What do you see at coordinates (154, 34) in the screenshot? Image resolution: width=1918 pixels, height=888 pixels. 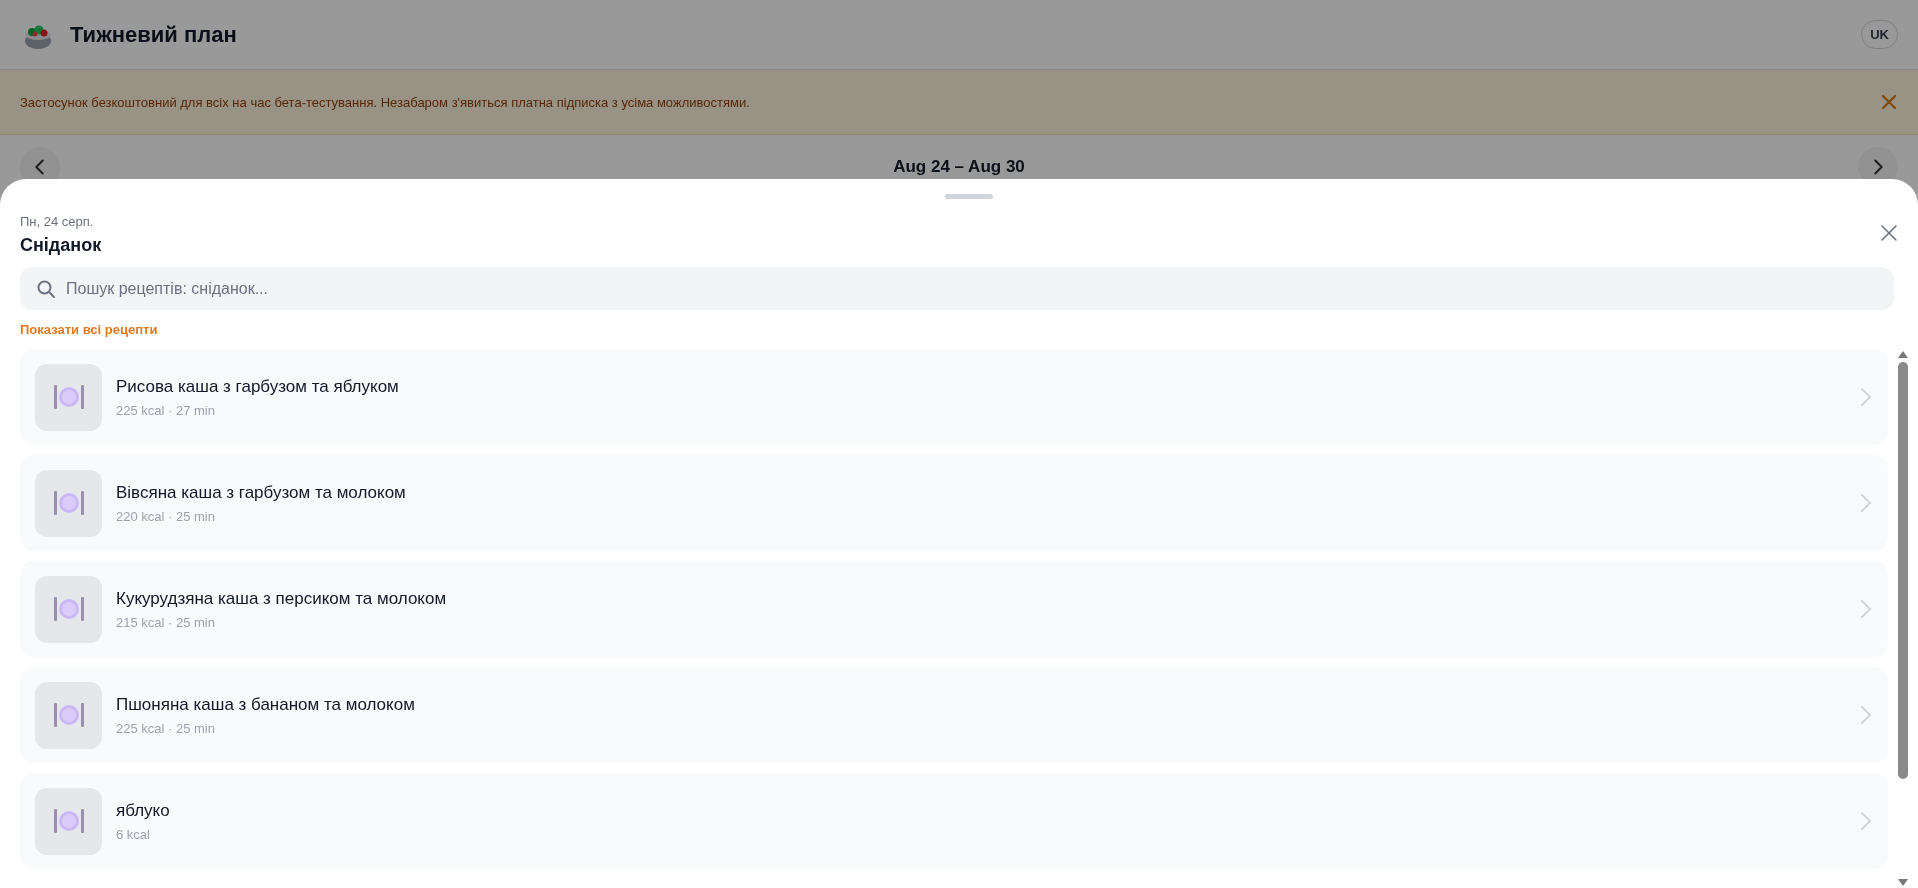 I see `app-title: Тижневий план` at bounding box center [154, 34].